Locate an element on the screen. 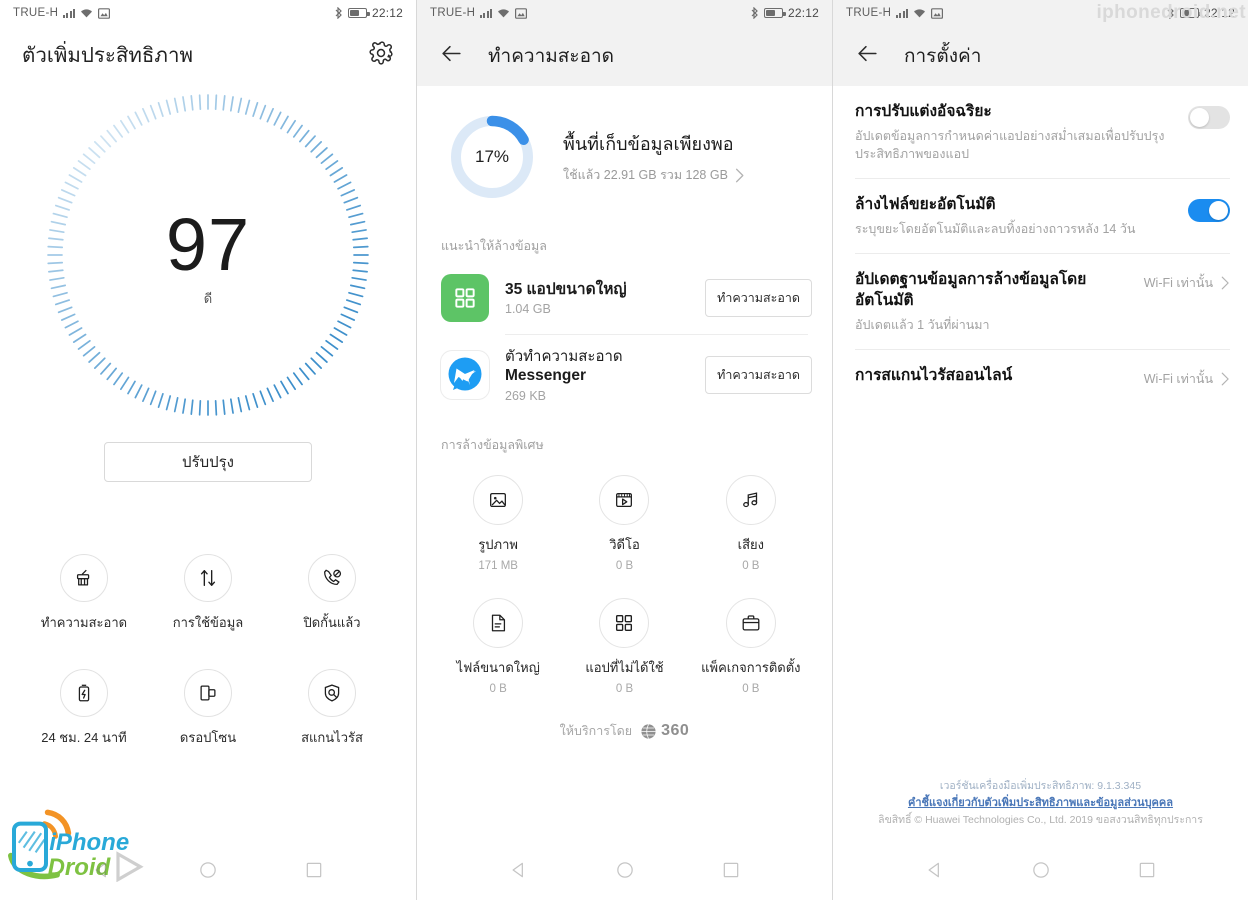 This screenshot has width=1249, height=900. app-header: ตัวเพิ่มประสิทธิภาพ is located at coordinates (208, 55).